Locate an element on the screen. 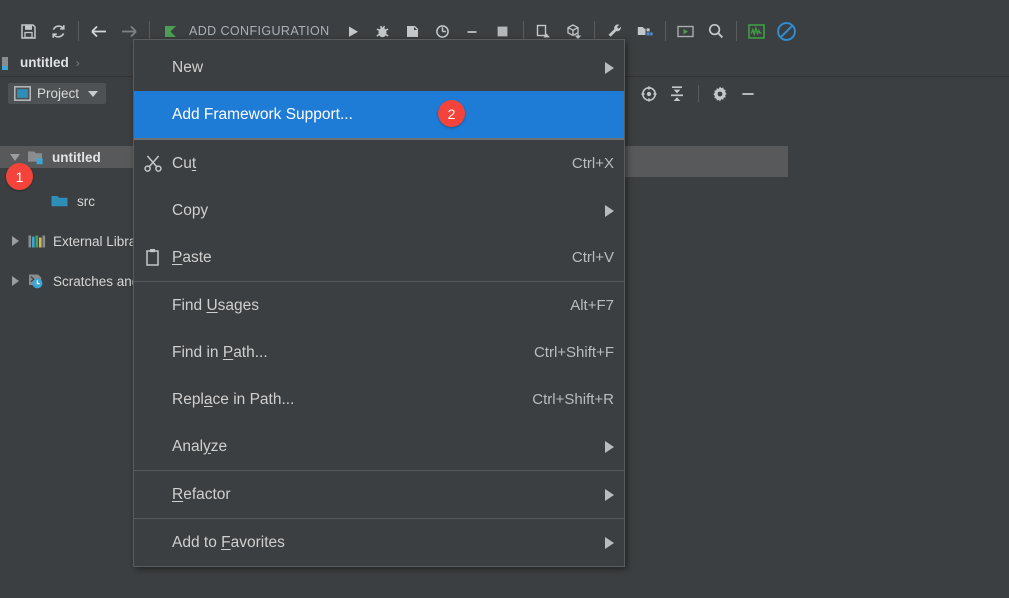 This screenshot has width=1009, height=598. scratches-icon is located at coordinates (37, 281).